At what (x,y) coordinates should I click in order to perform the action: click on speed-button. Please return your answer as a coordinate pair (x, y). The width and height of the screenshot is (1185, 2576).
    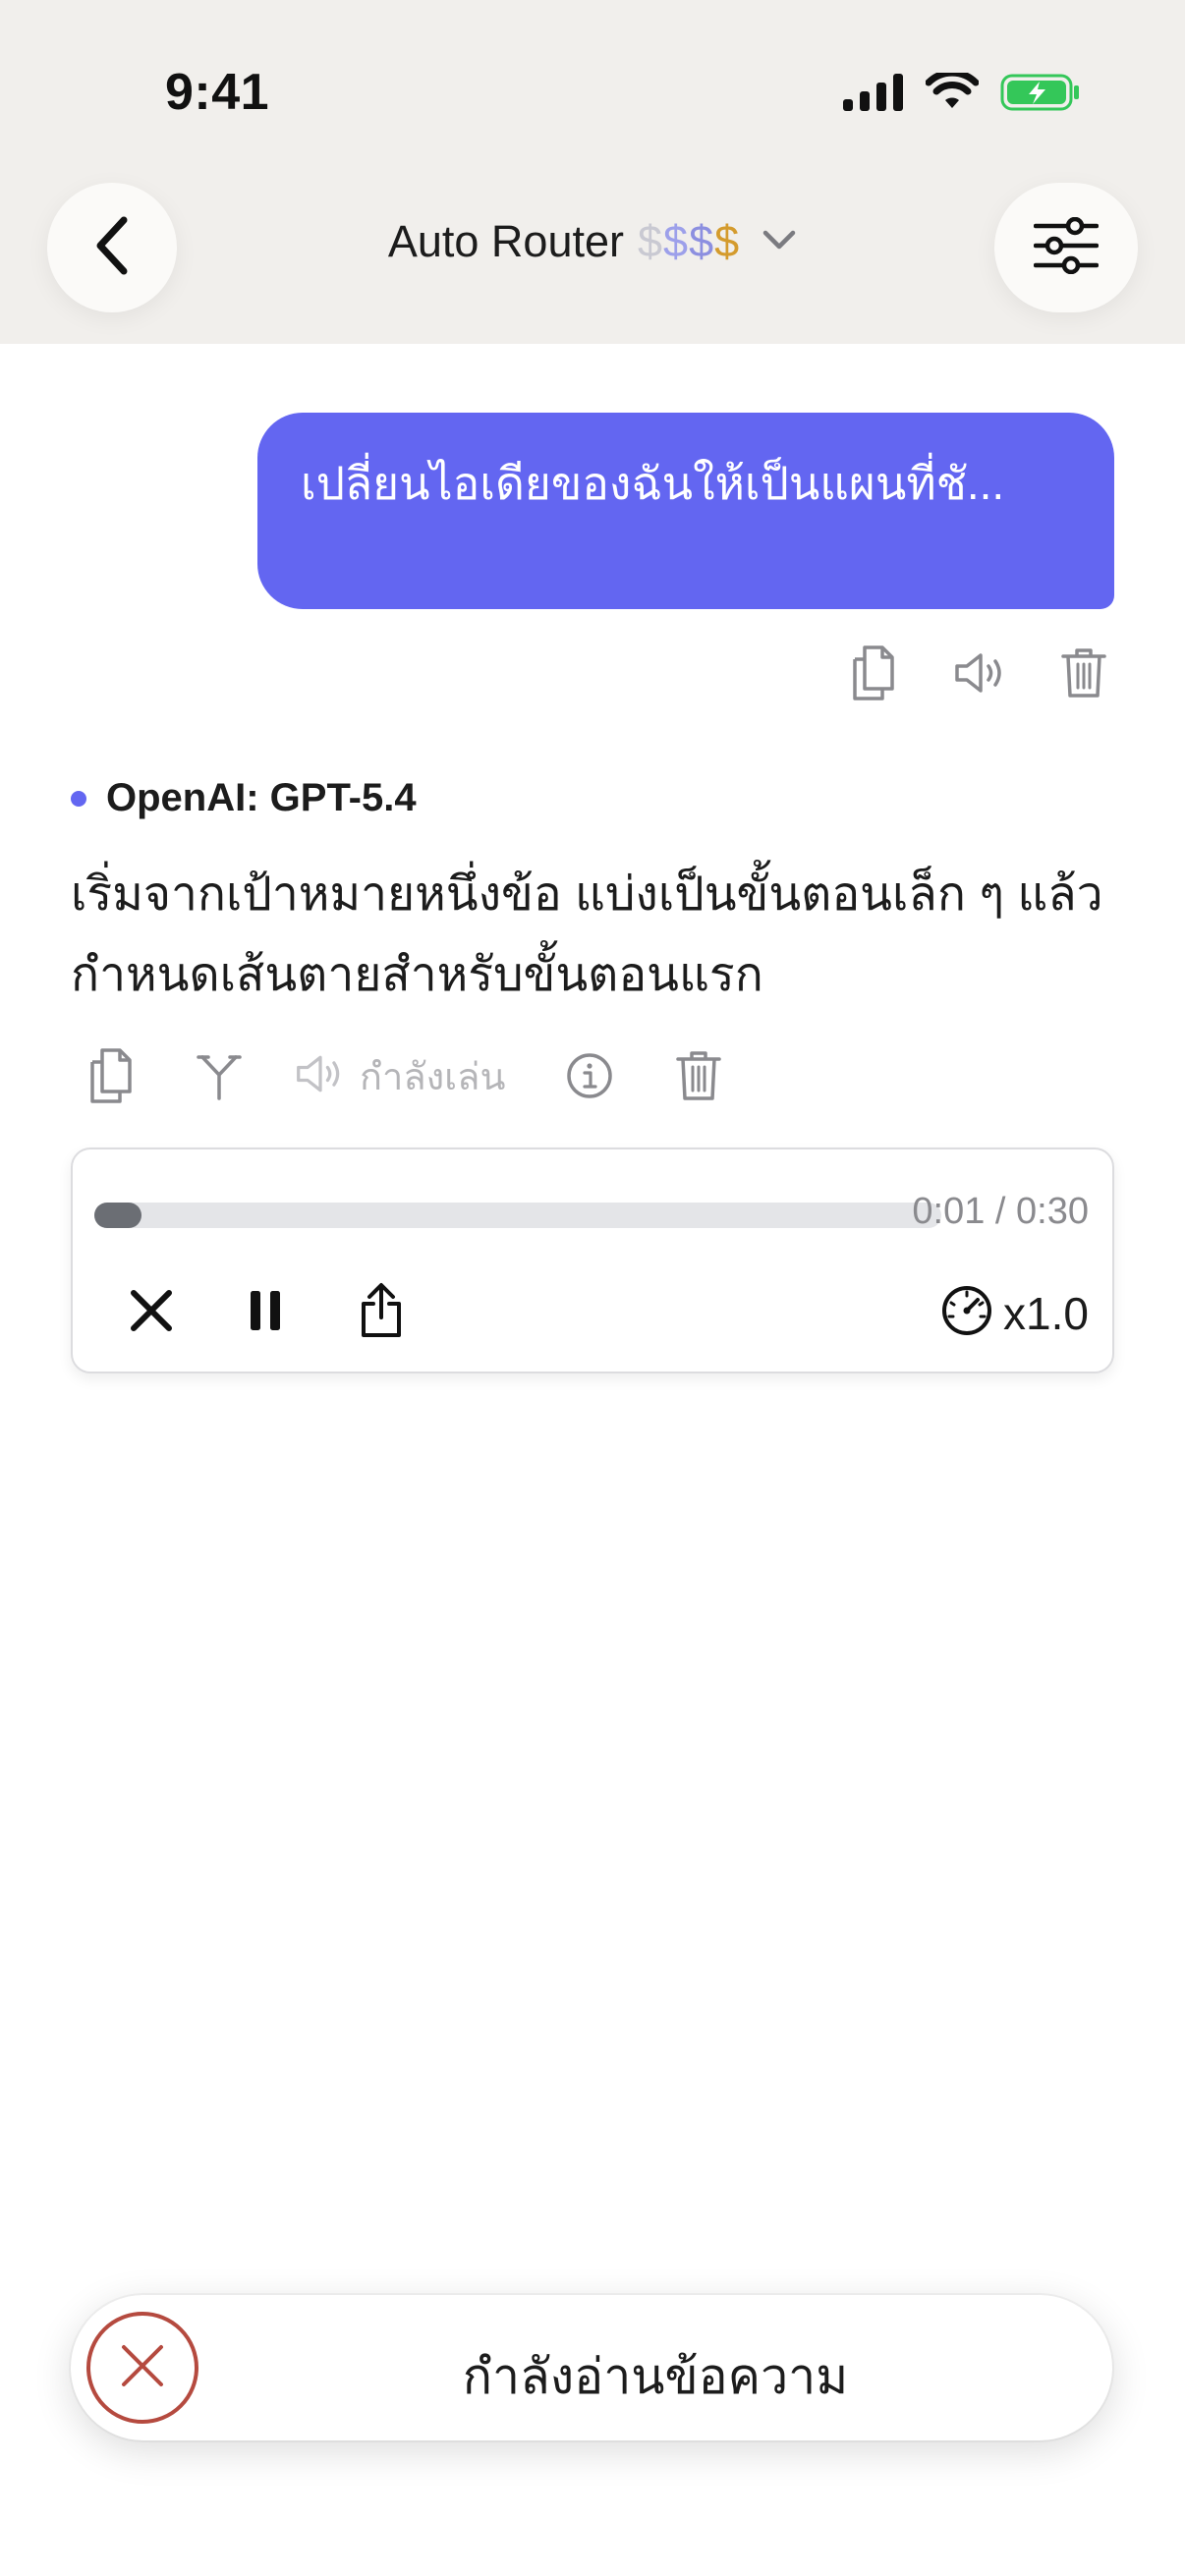
    Looking at the image, I should click on (967, 1312).